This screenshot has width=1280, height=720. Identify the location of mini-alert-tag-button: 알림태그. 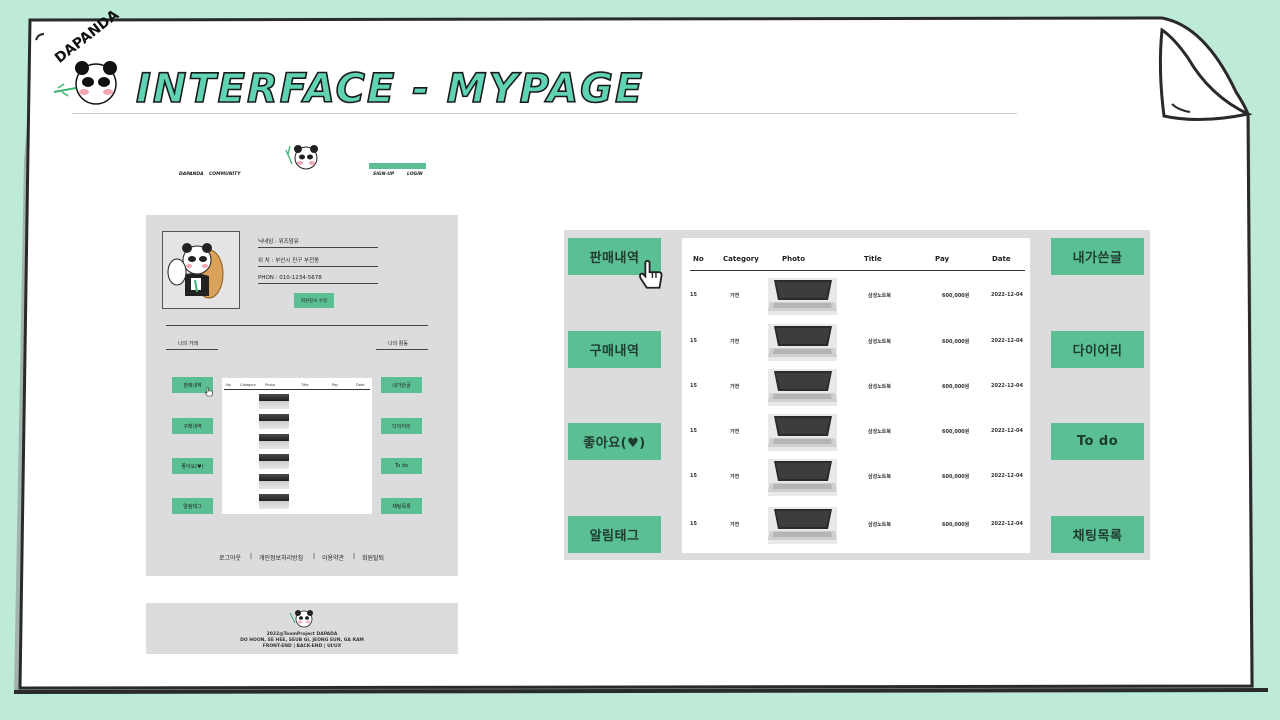
(192, 506).